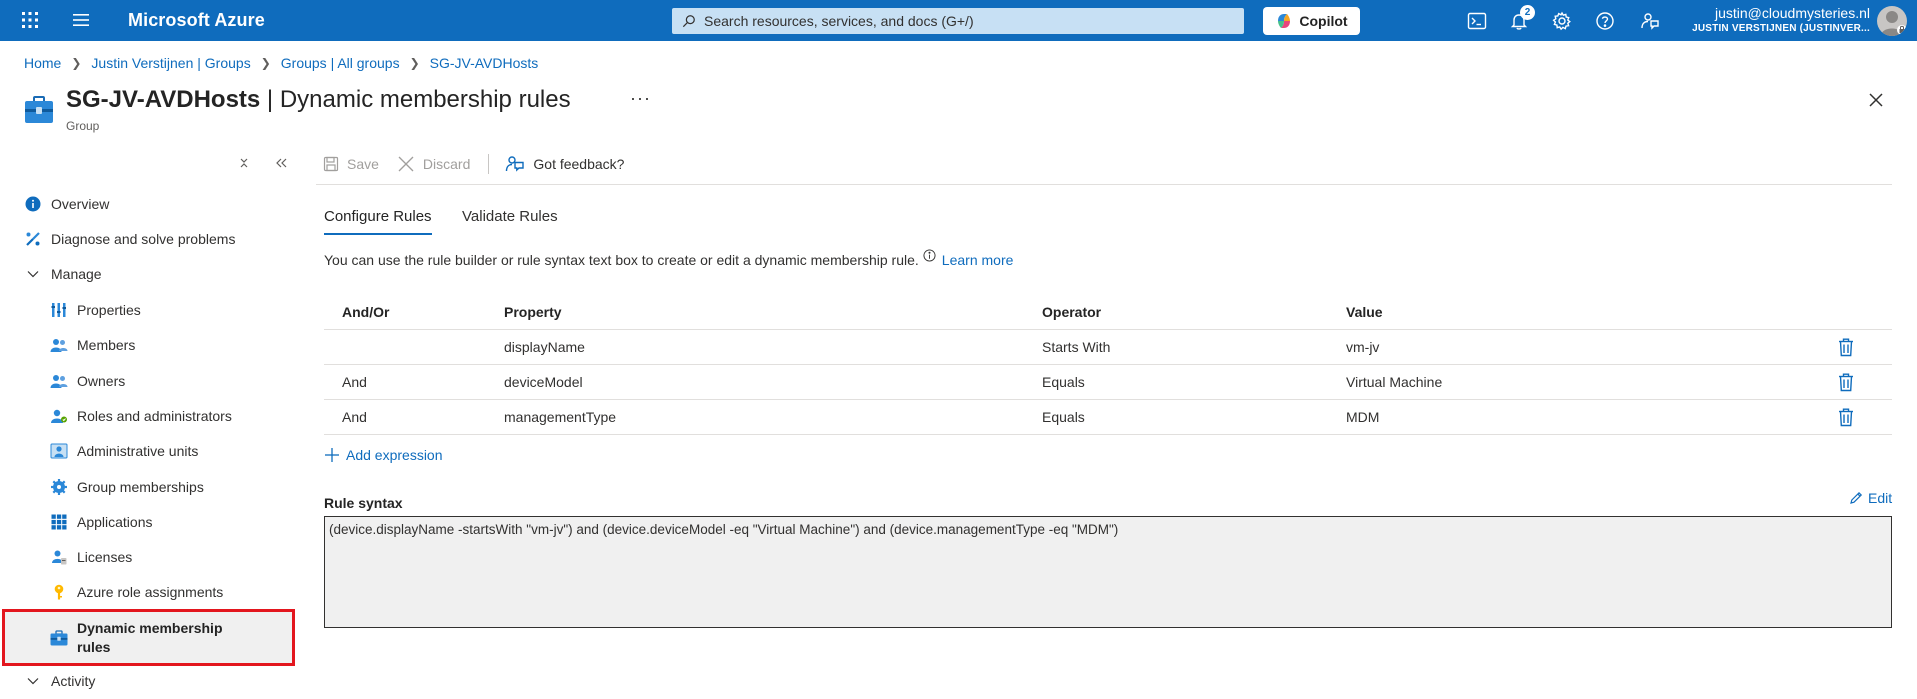 The image size is (1917, 699). I want to click on learn-more-link: Learn more, so click(978, 260).